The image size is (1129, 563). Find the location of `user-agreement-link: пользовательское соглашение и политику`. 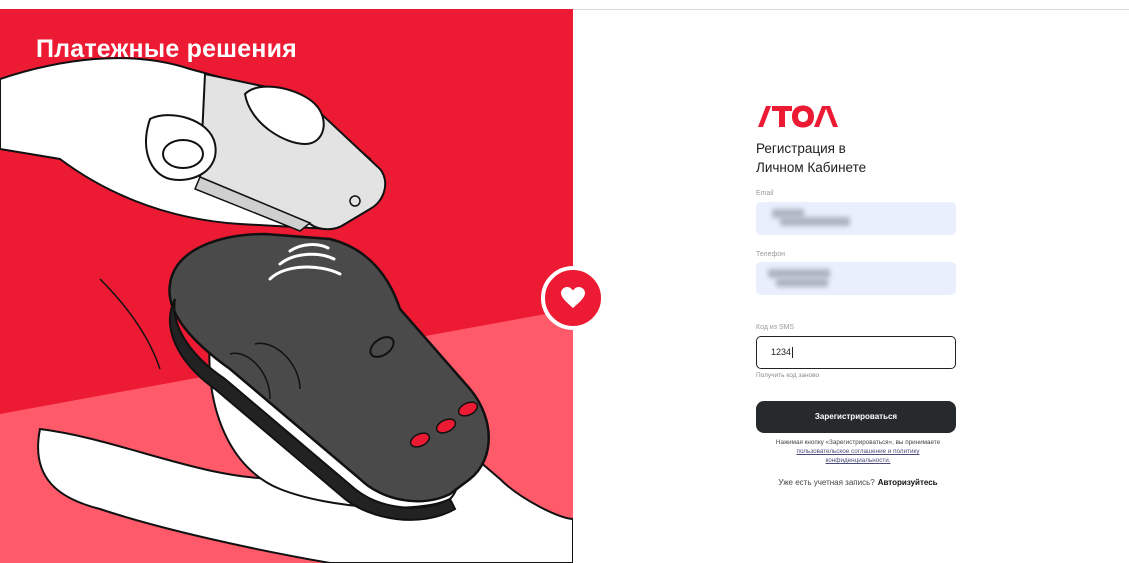

user-agreement-link: пользовательское соглашение и политику is located at coordinates (858, 451).